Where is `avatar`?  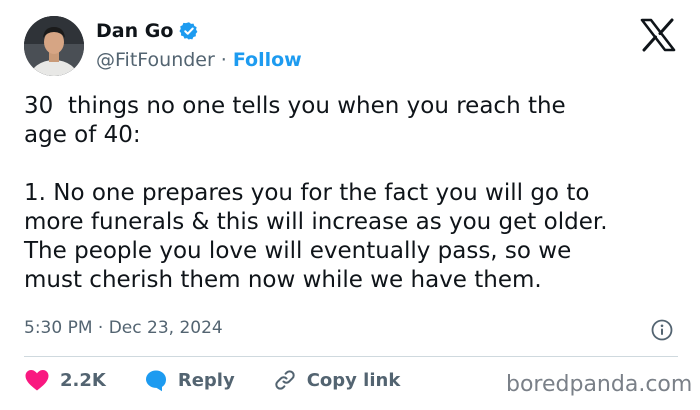 avatar is located at coordinates (54, 46).